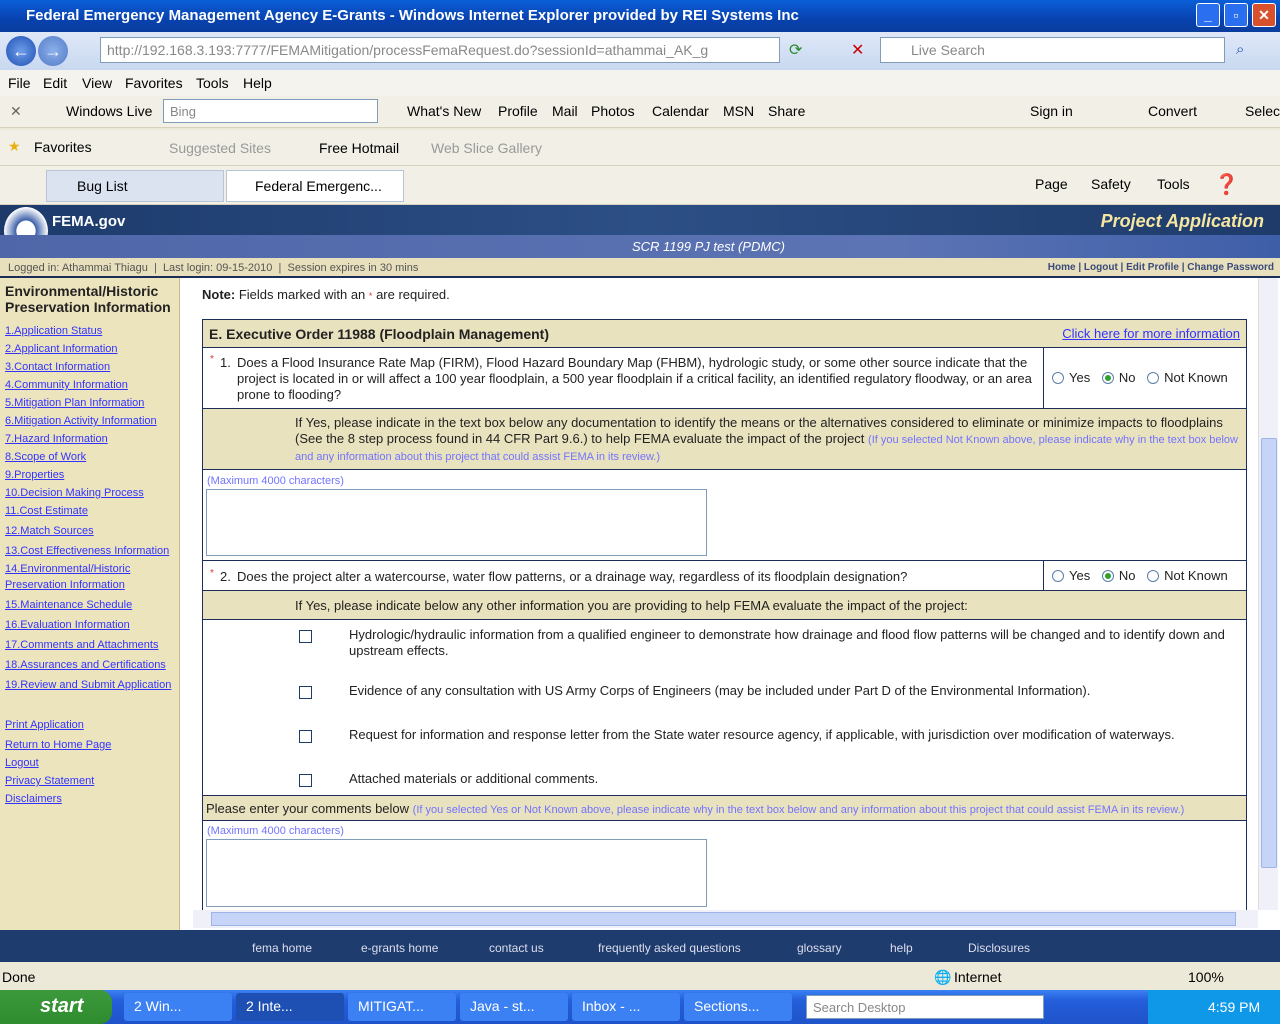 The image size is (1280, 1024). Describe the element at coordinates (305, 636) in the screenshot. I see `hydrologic-checkbox` at that location.